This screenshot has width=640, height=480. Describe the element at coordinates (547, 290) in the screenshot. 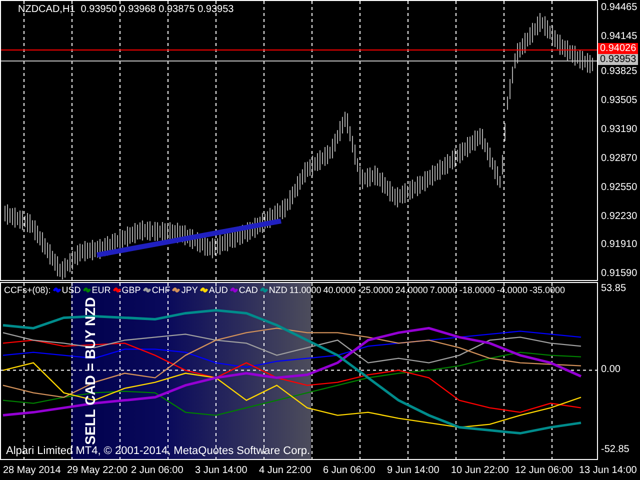

I see `currency-value: -35.0000` at that location.